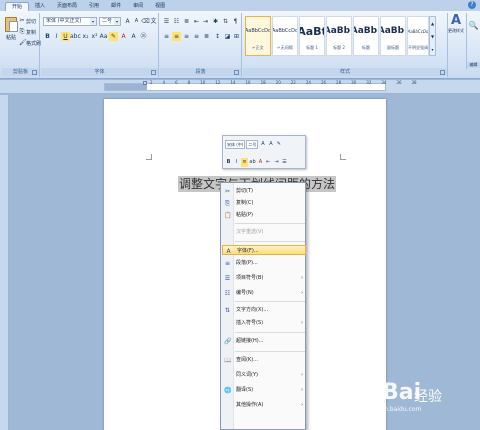 This screenshot has height=430, width=480. I want to click on paragraph-group: ☰ ☷ ≣ ⇤ ⇥ ✱ ⇅ ¶ ≡ ≡ ≡ ≡ ≣ ↕ ◪ ⊞ 段落, so click(201, 45).